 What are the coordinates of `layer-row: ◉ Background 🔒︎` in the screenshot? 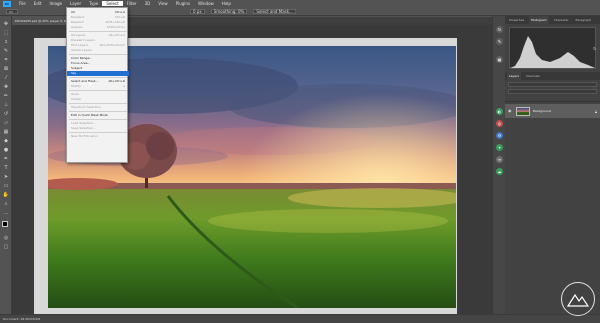 It's located at (552, 111).